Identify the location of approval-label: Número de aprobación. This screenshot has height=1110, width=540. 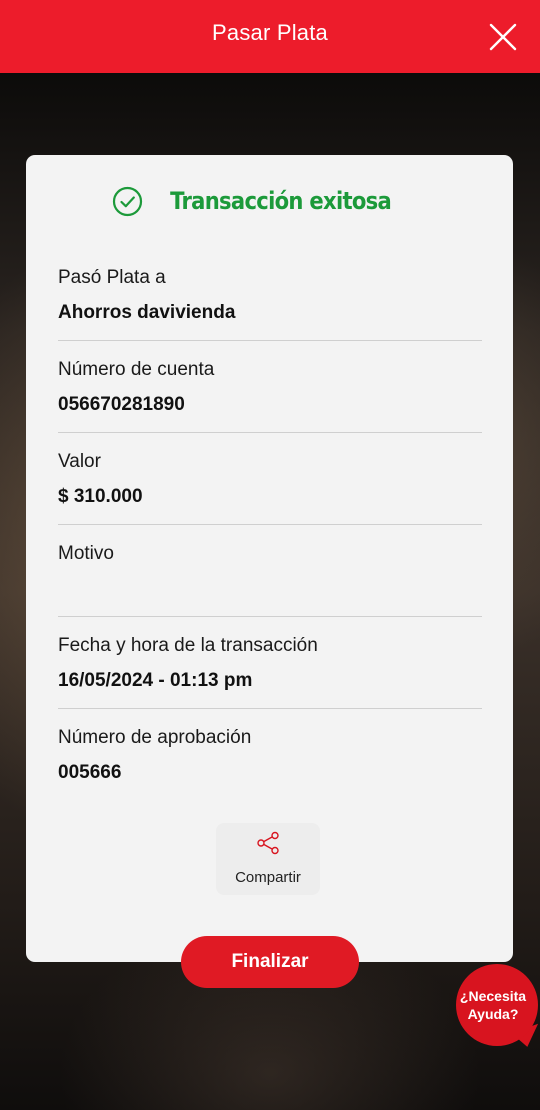
(155, 737).